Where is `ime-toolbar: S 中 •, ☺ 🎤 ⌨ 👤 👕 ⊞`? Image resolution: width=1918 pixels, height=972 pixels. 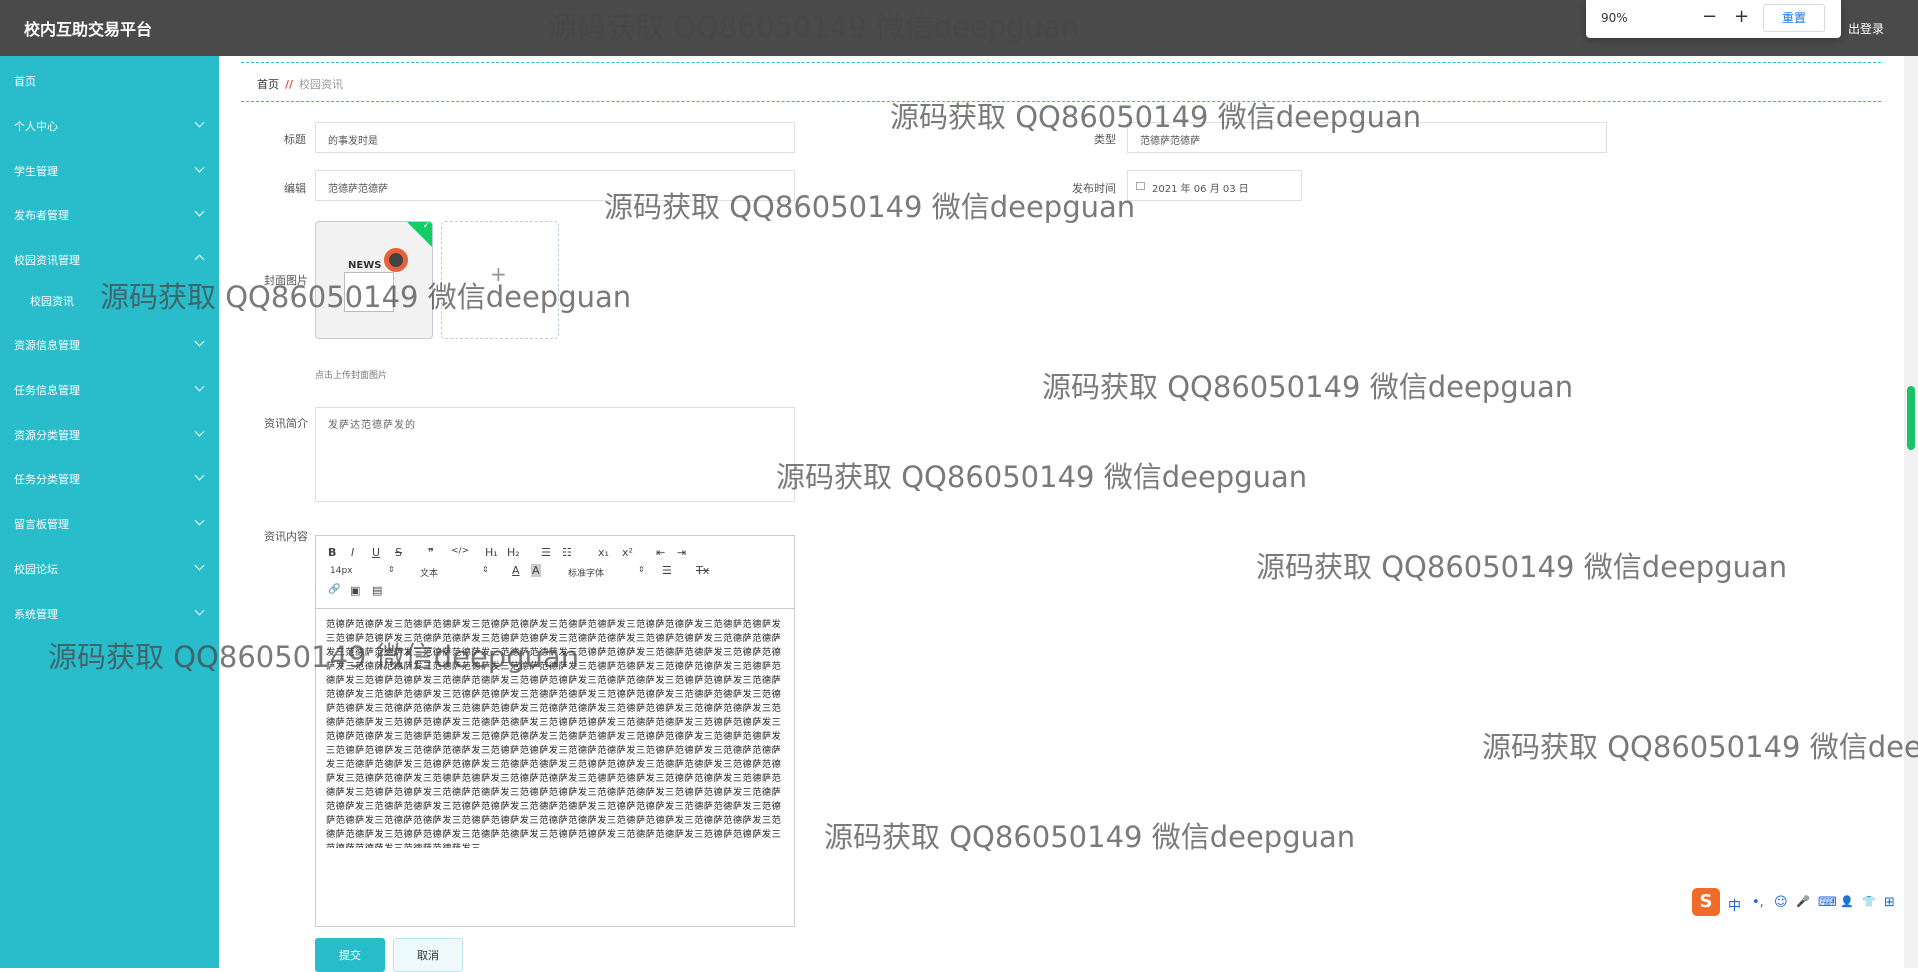
ime-toolbar: S 中 •, ☺ 🎤 ⌨ 👤 👕 ⊞ is located at coordinates (1805, 905).